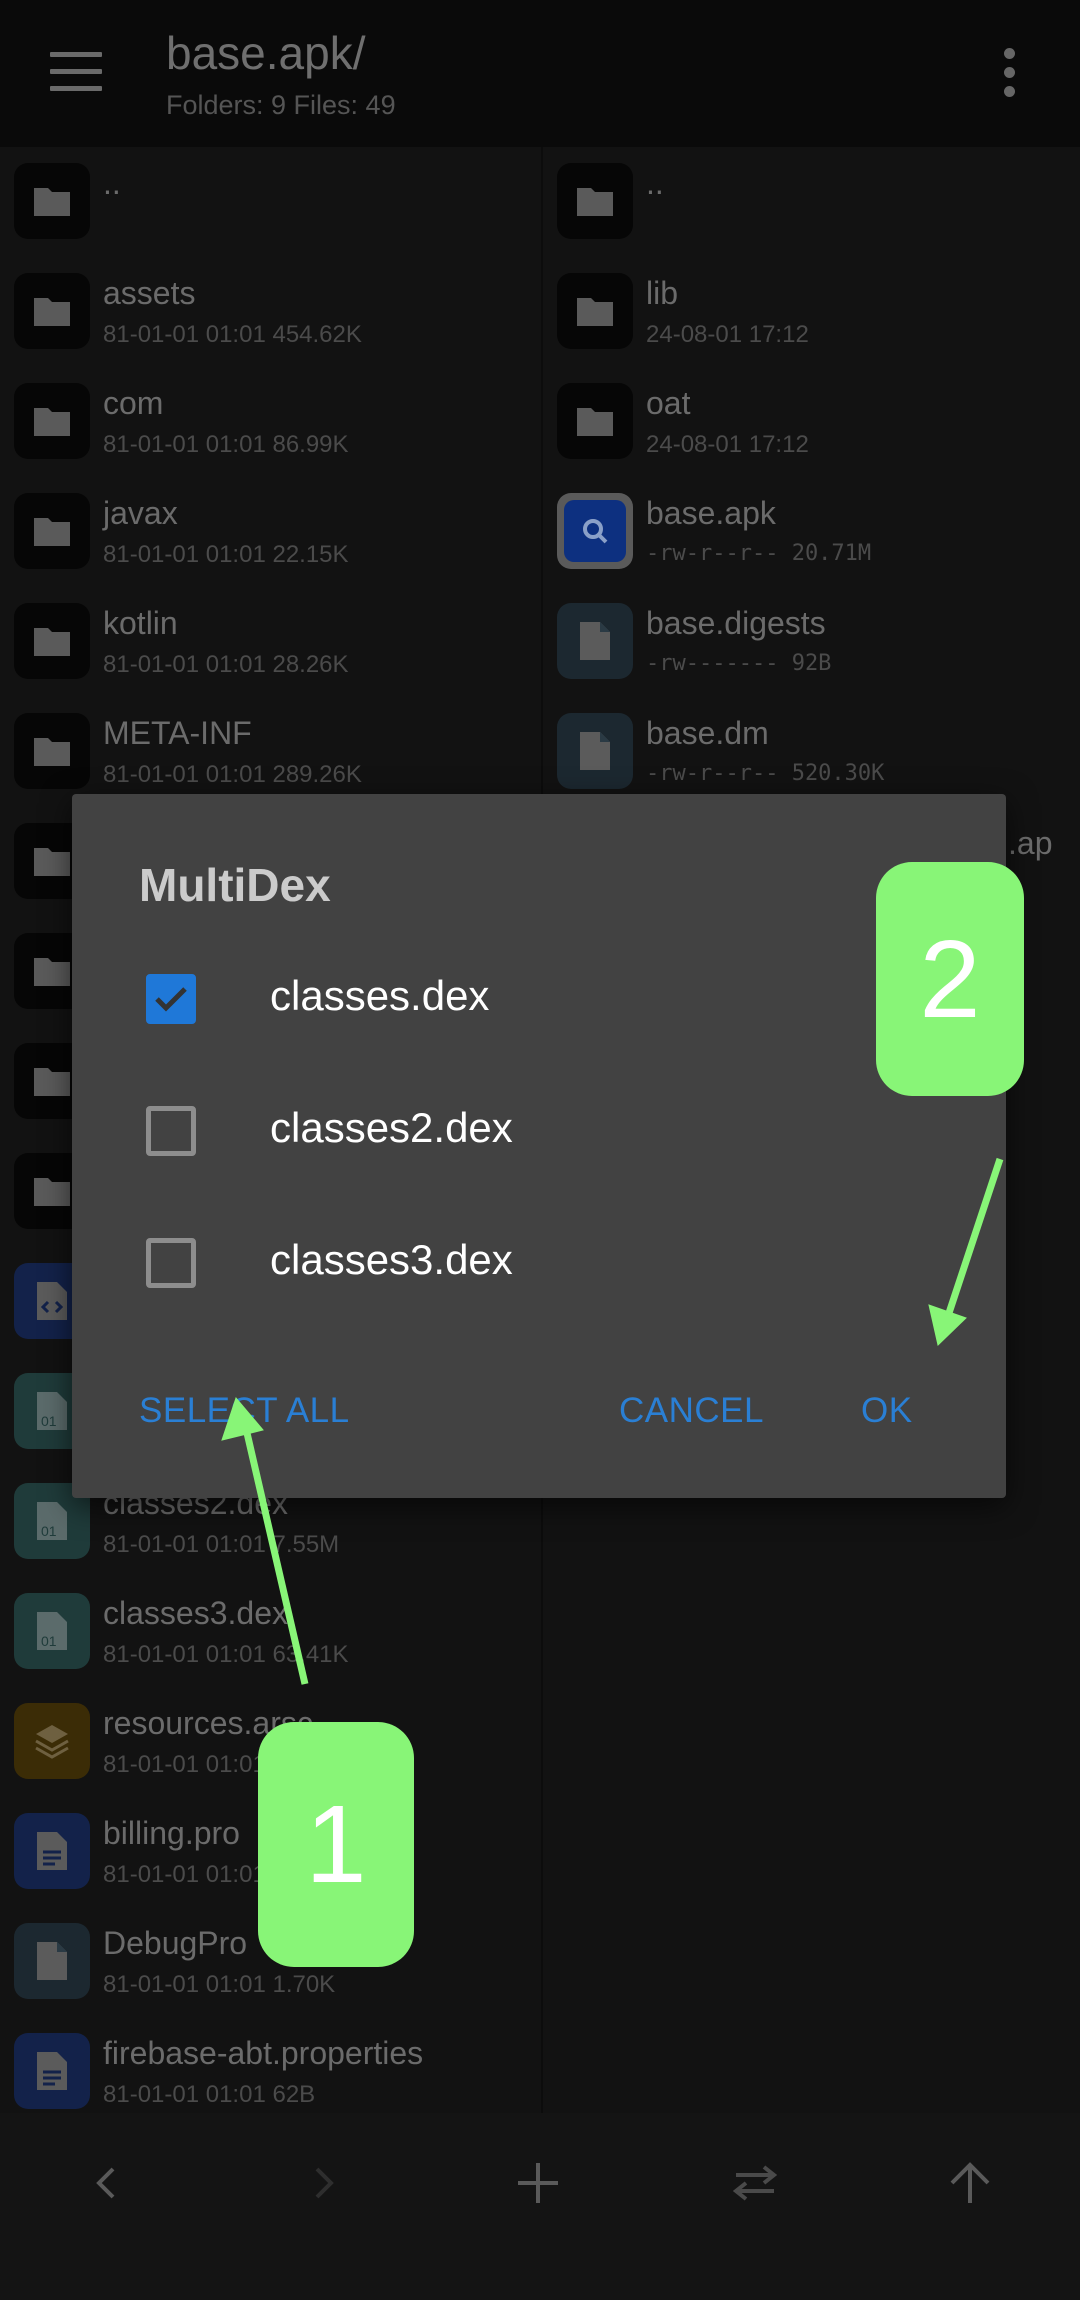  Describe the element at coordinates (811, 752) in the screenshot. I see `file-list-item: base.dm -rw-r--r-- 520.30K` at that location.